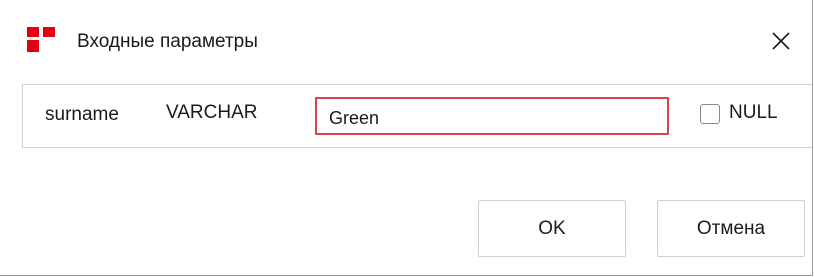 The image size is (814, 277). What do you see at coordinates (41, 39) in the screenshot?
I see `app-logo-icon` at bounding box center [41, 39].